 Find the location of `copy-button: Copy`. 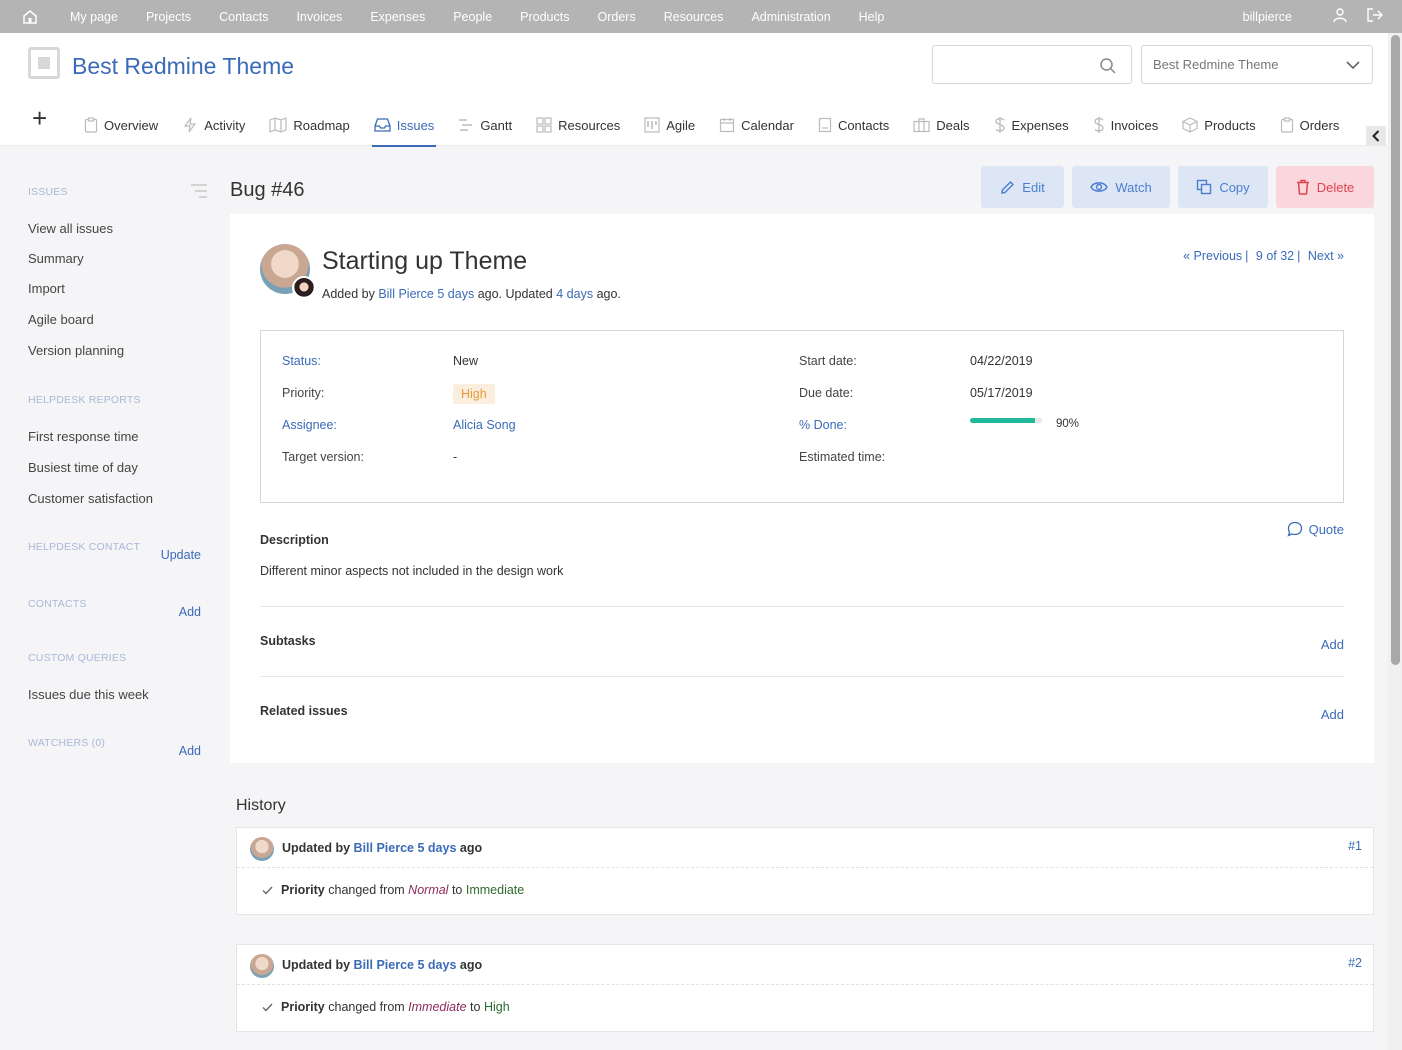

copy-button: Copy is located at coordinates (1223, 187).